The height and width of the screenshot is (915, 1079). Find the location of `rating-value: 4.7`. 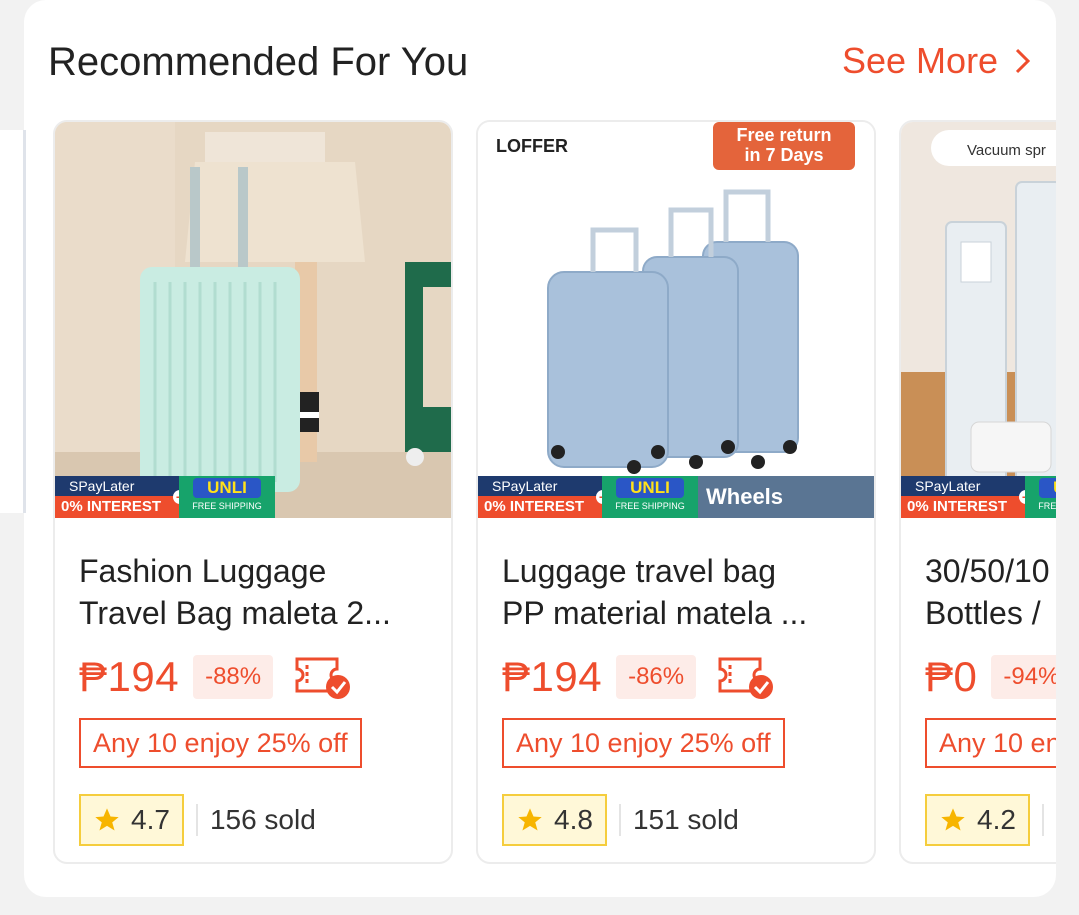

rating-value: 4.7 is located at coordinates (150, 819).